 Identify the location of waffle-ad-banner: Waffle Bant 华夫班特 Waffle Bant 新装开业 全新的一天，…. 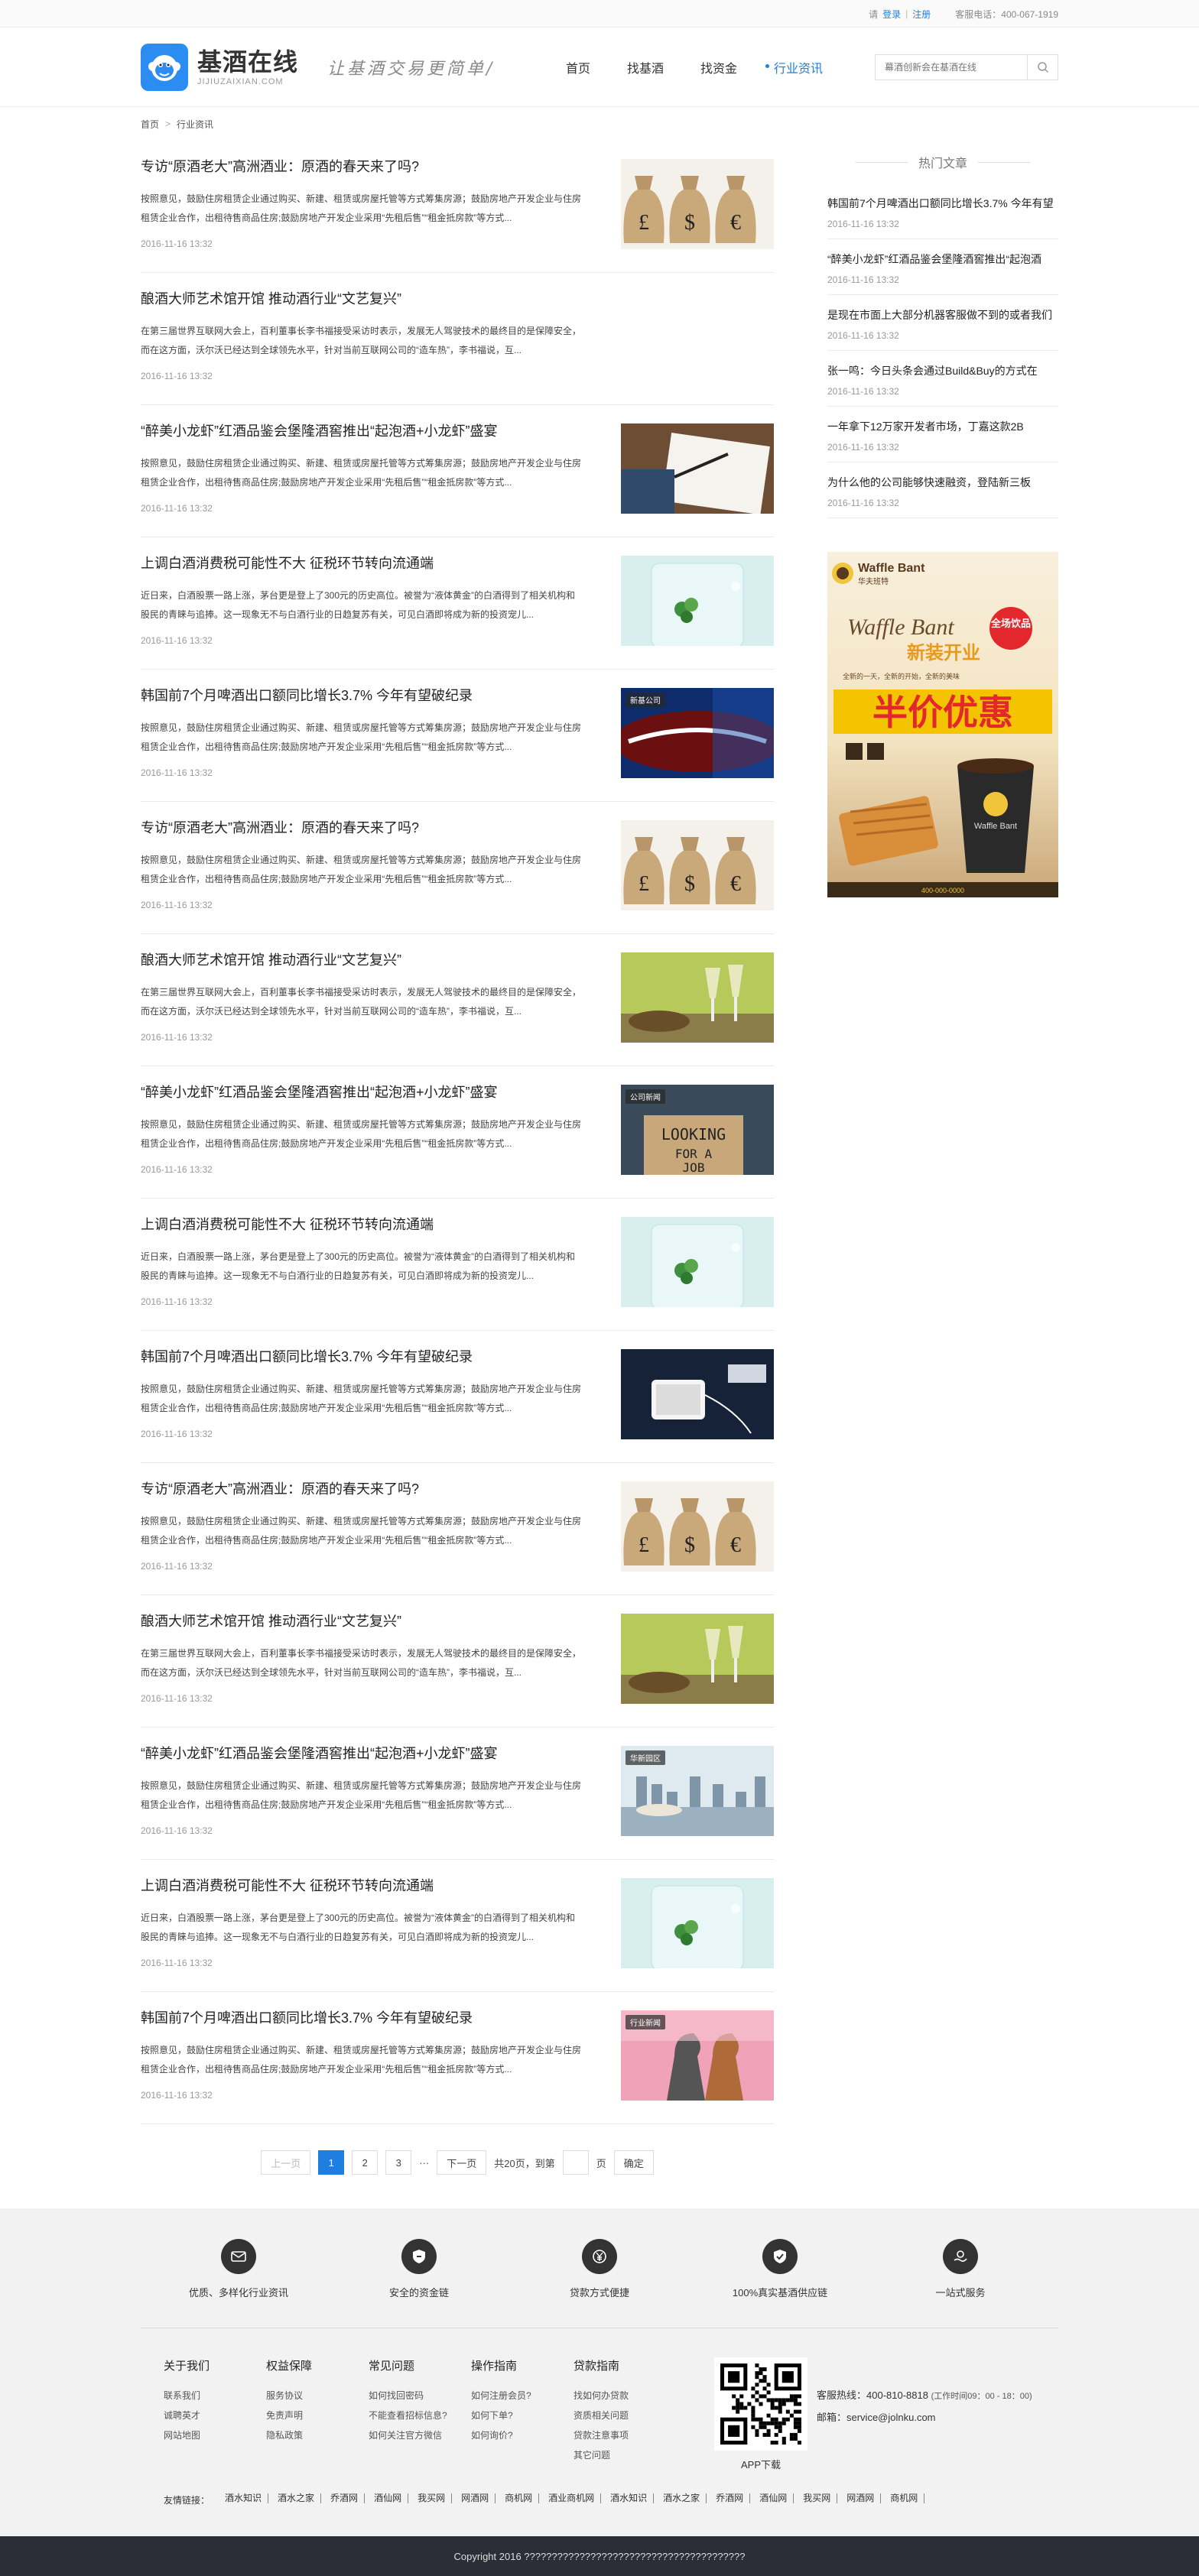
(942, 724).